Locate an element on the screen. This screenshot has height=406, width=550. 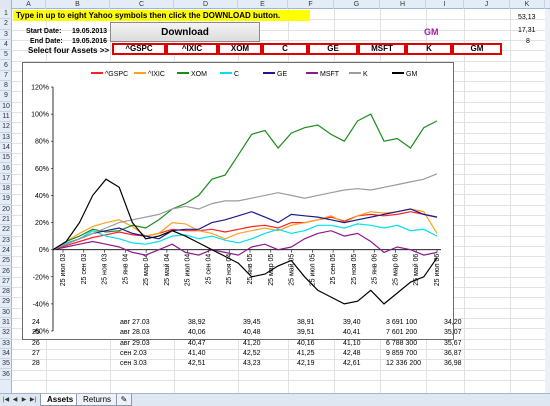
table-cell: 41,20 is located at coordinates (252, 343).